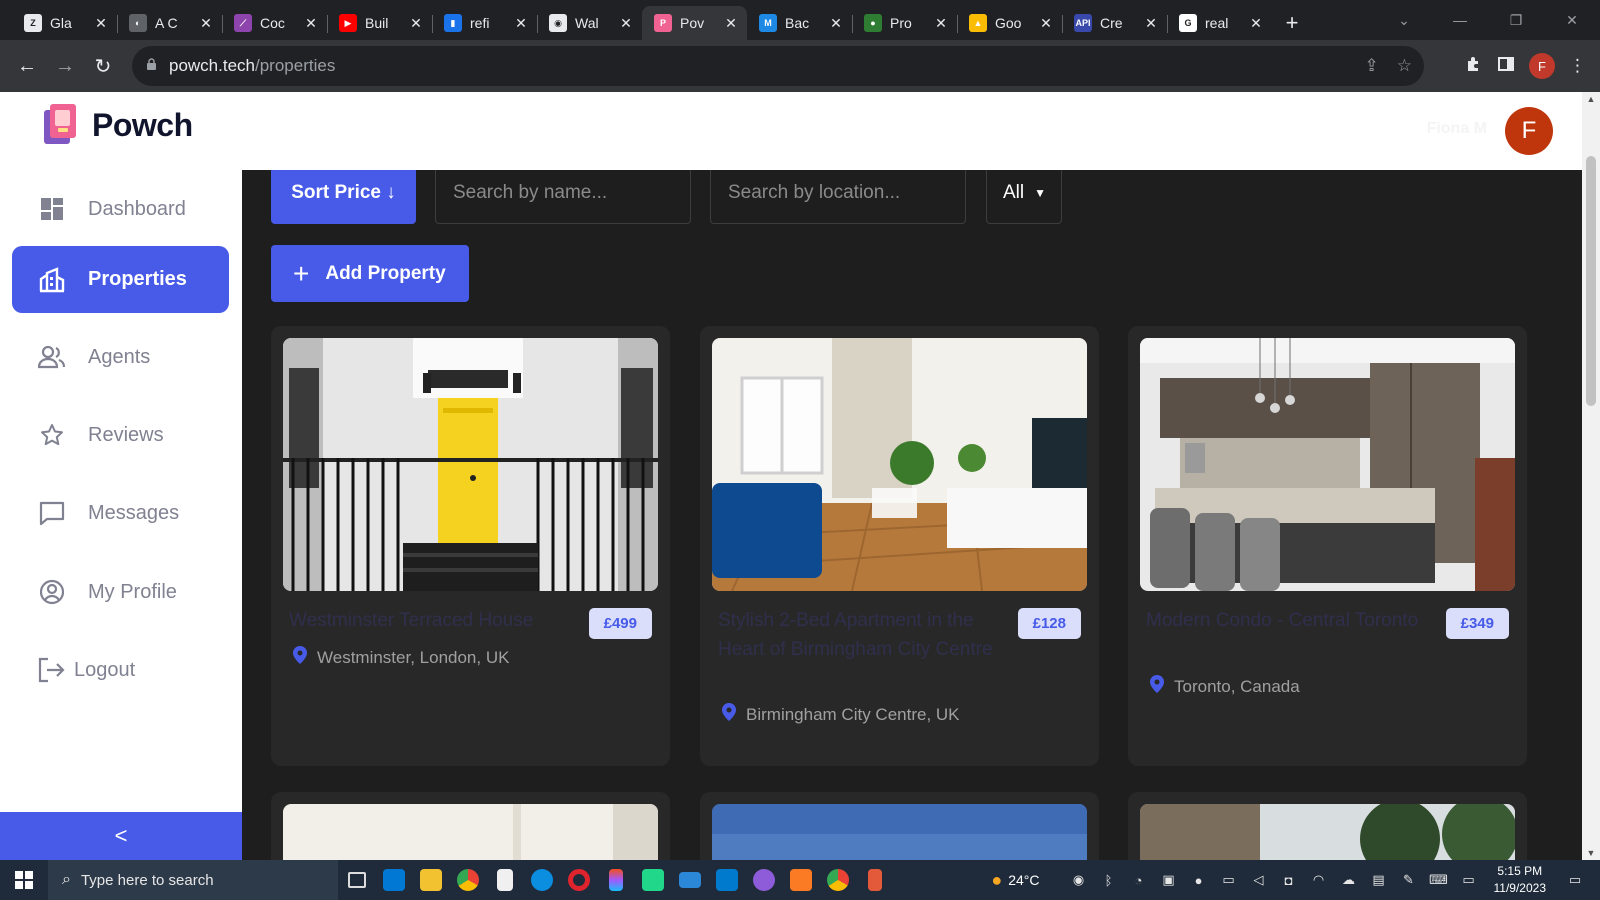 The image size is (1600, 900). Describe the element at coordinates (117, 125) in the screenshot. I see `app-logo: Powch` at that location.